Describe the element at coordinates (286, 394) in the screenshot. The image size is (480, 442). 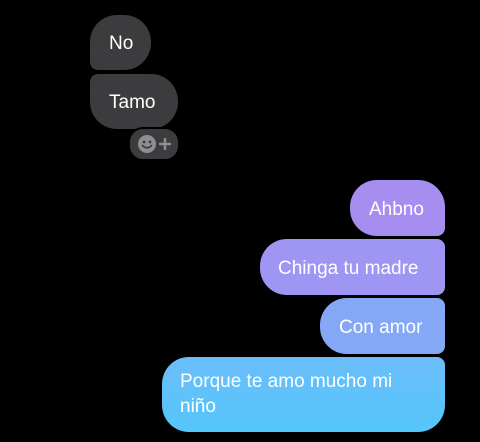
I see `message-text: Porque te amo mucho mi niño` at that location.